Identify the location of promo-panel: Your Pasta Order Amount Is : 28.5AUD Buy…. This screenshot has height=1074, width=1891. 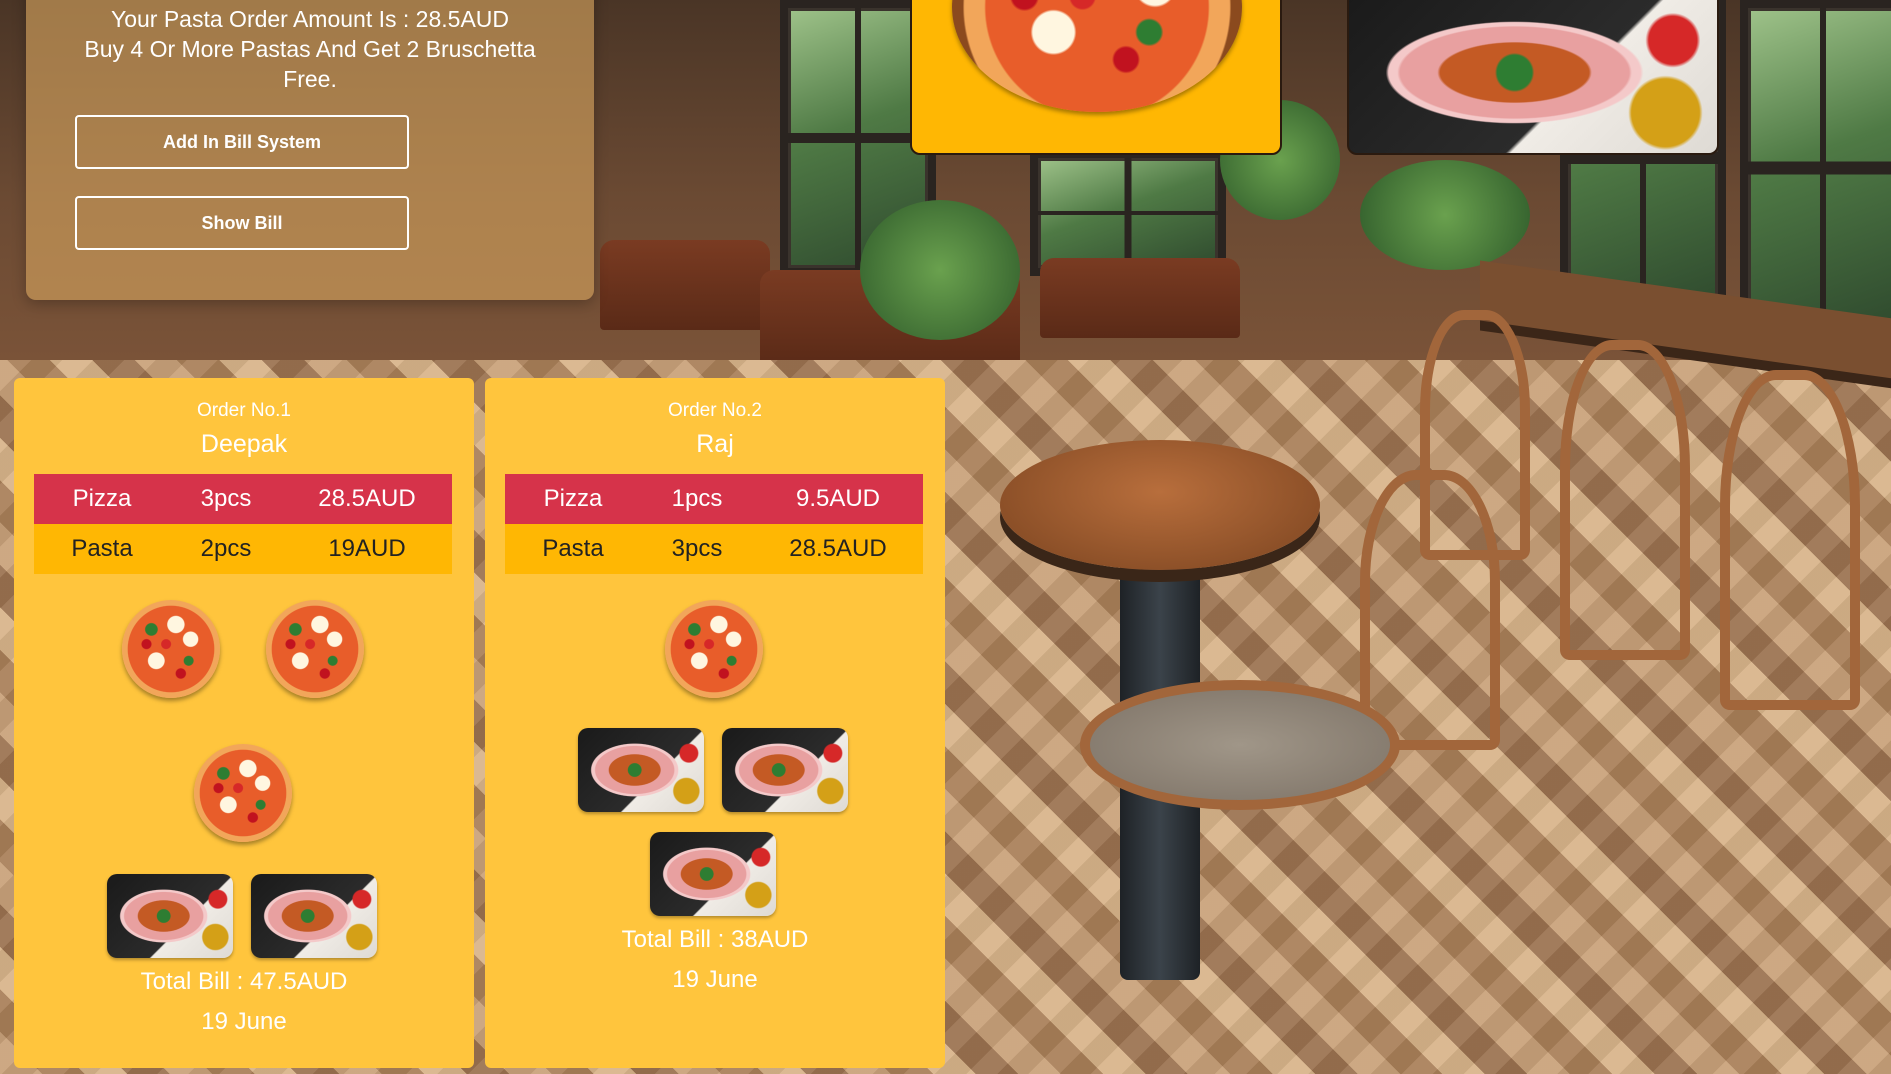
(310, 150).